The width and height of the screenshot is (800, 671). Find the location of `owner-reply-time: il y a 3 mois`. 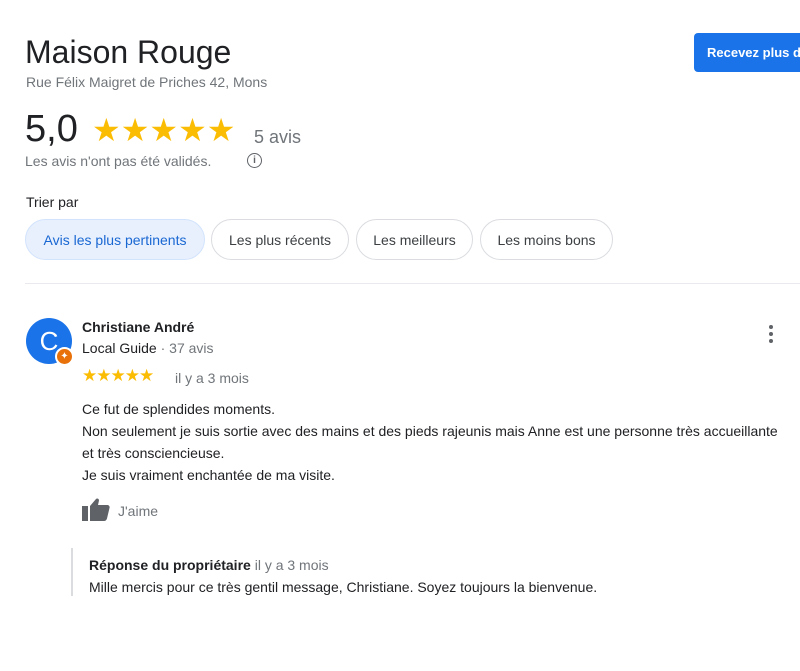

owner-reply-time: il y a 3 mois is located at coordinates (289, 565).